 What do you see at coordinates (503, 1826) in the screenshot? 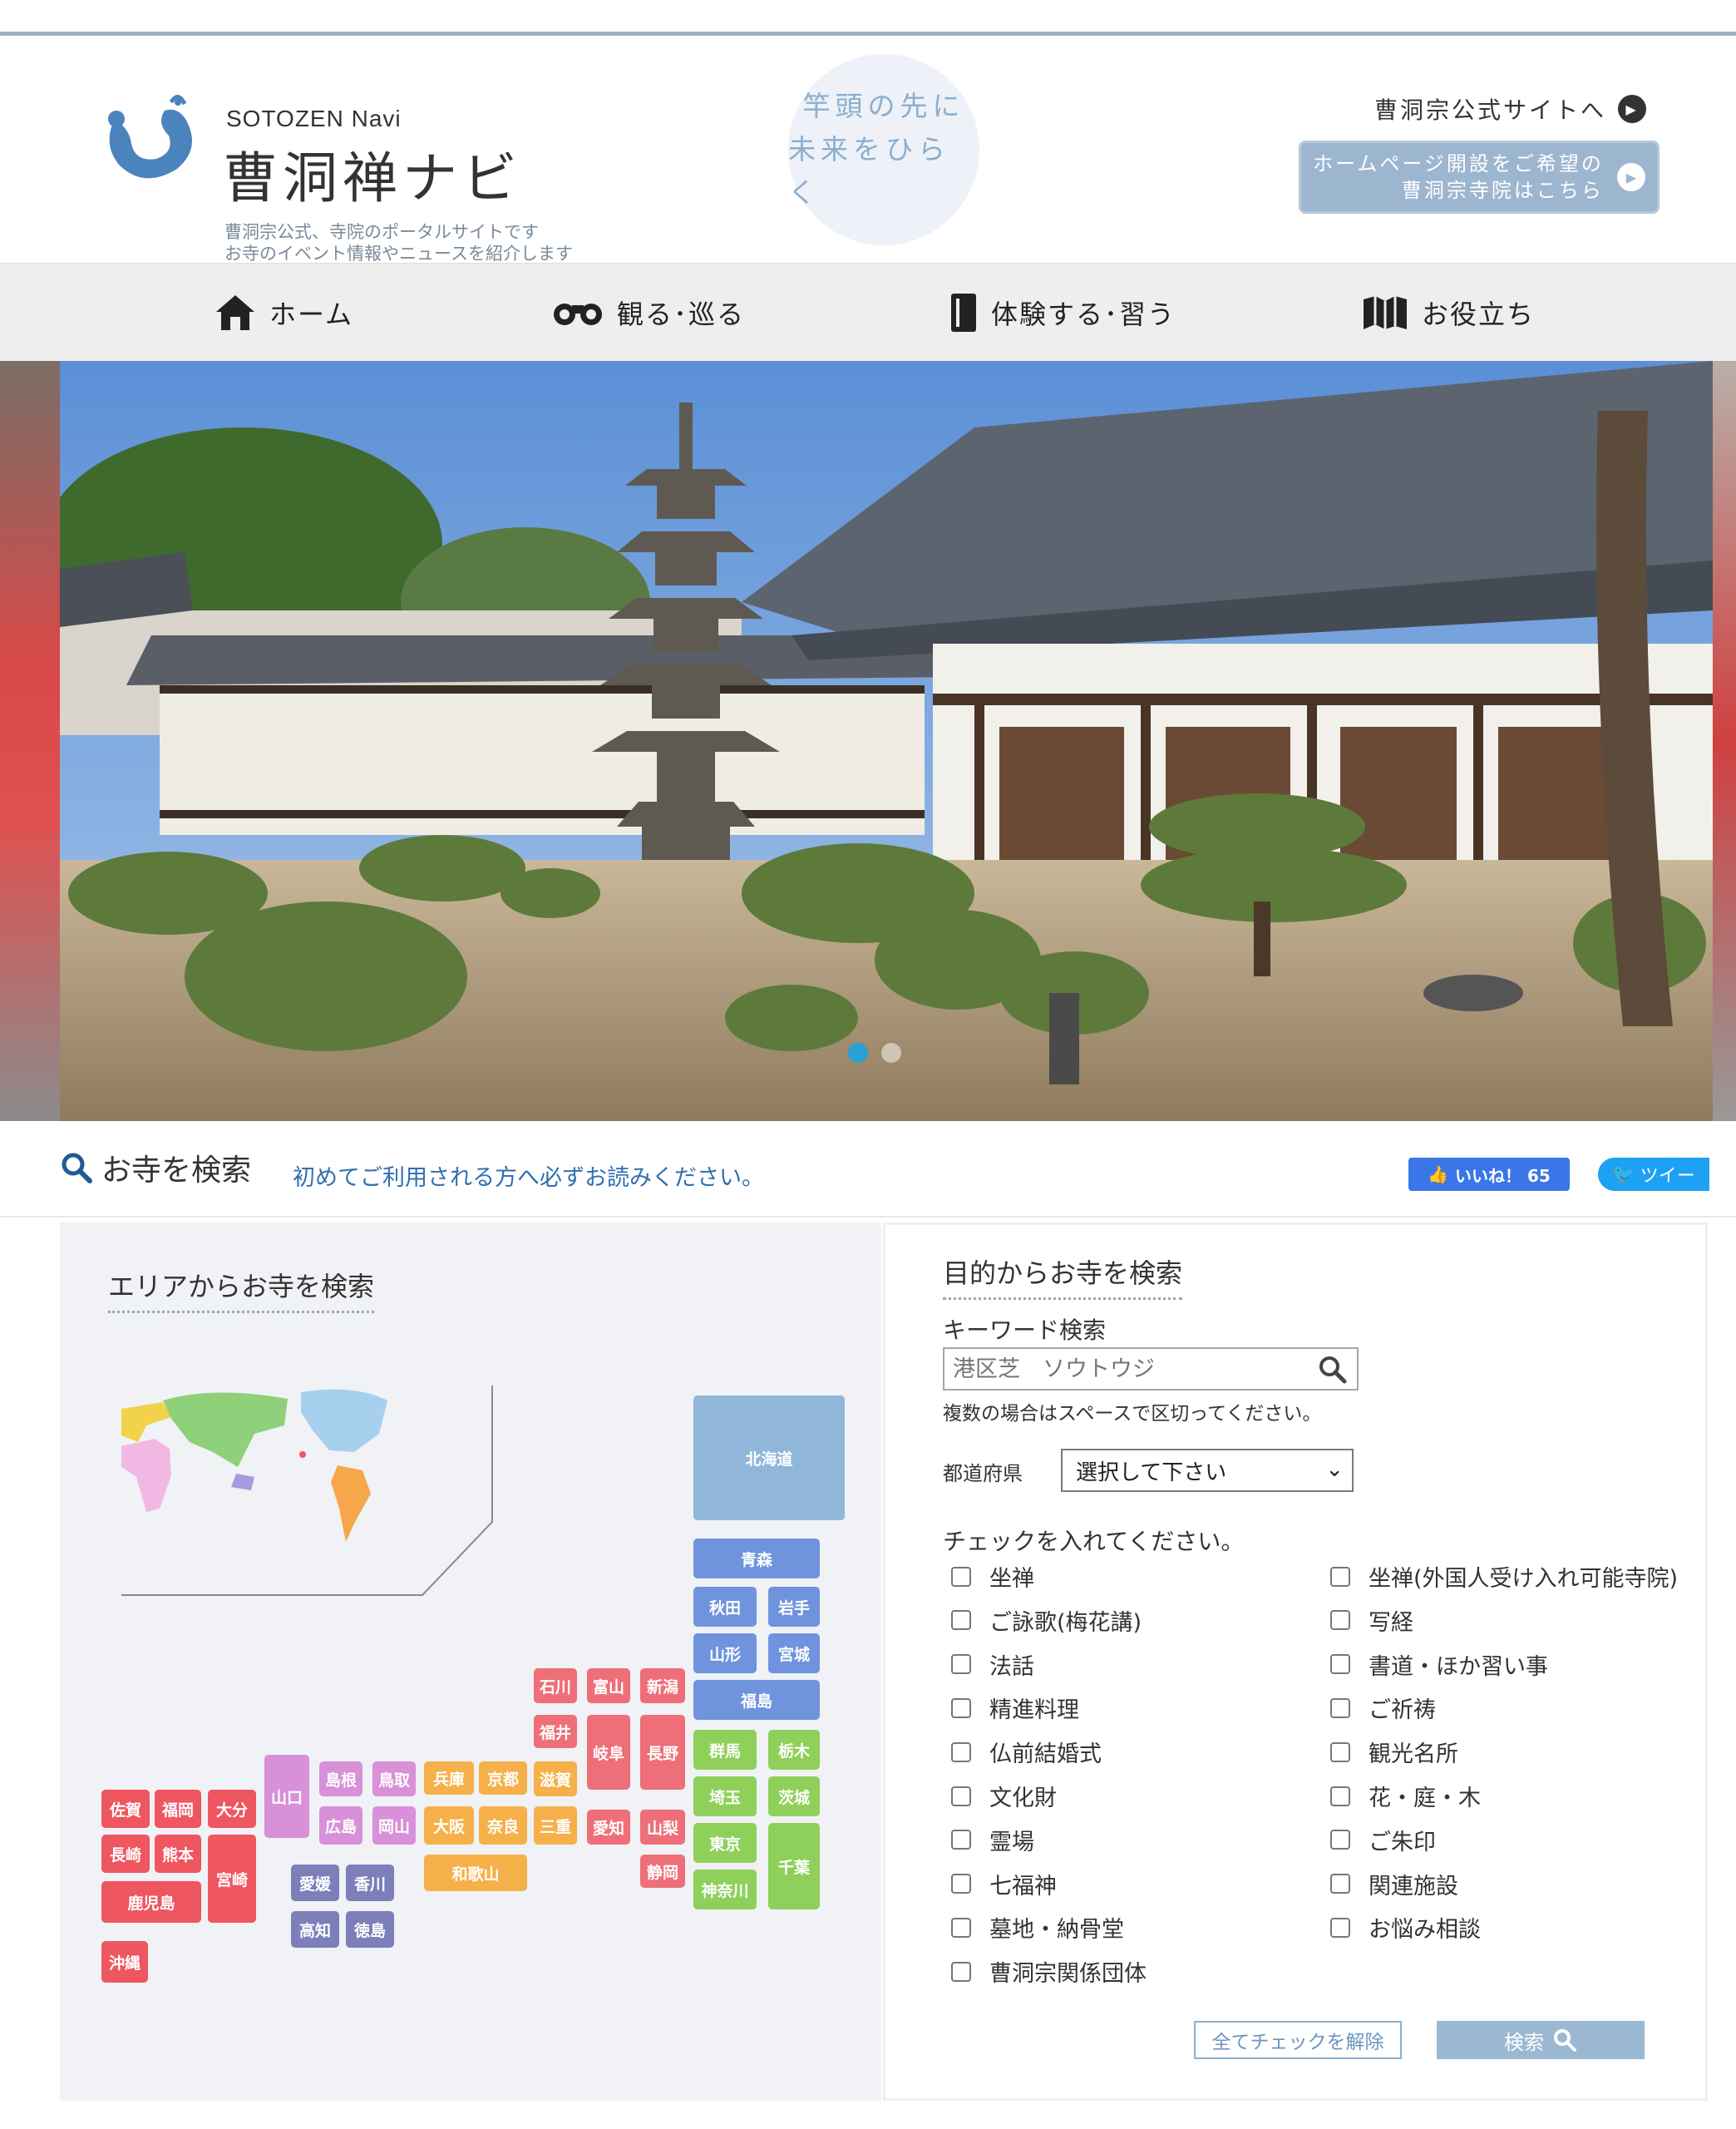
I see `prefecture-nara: 奈良` at bounding box center [503, 1826].